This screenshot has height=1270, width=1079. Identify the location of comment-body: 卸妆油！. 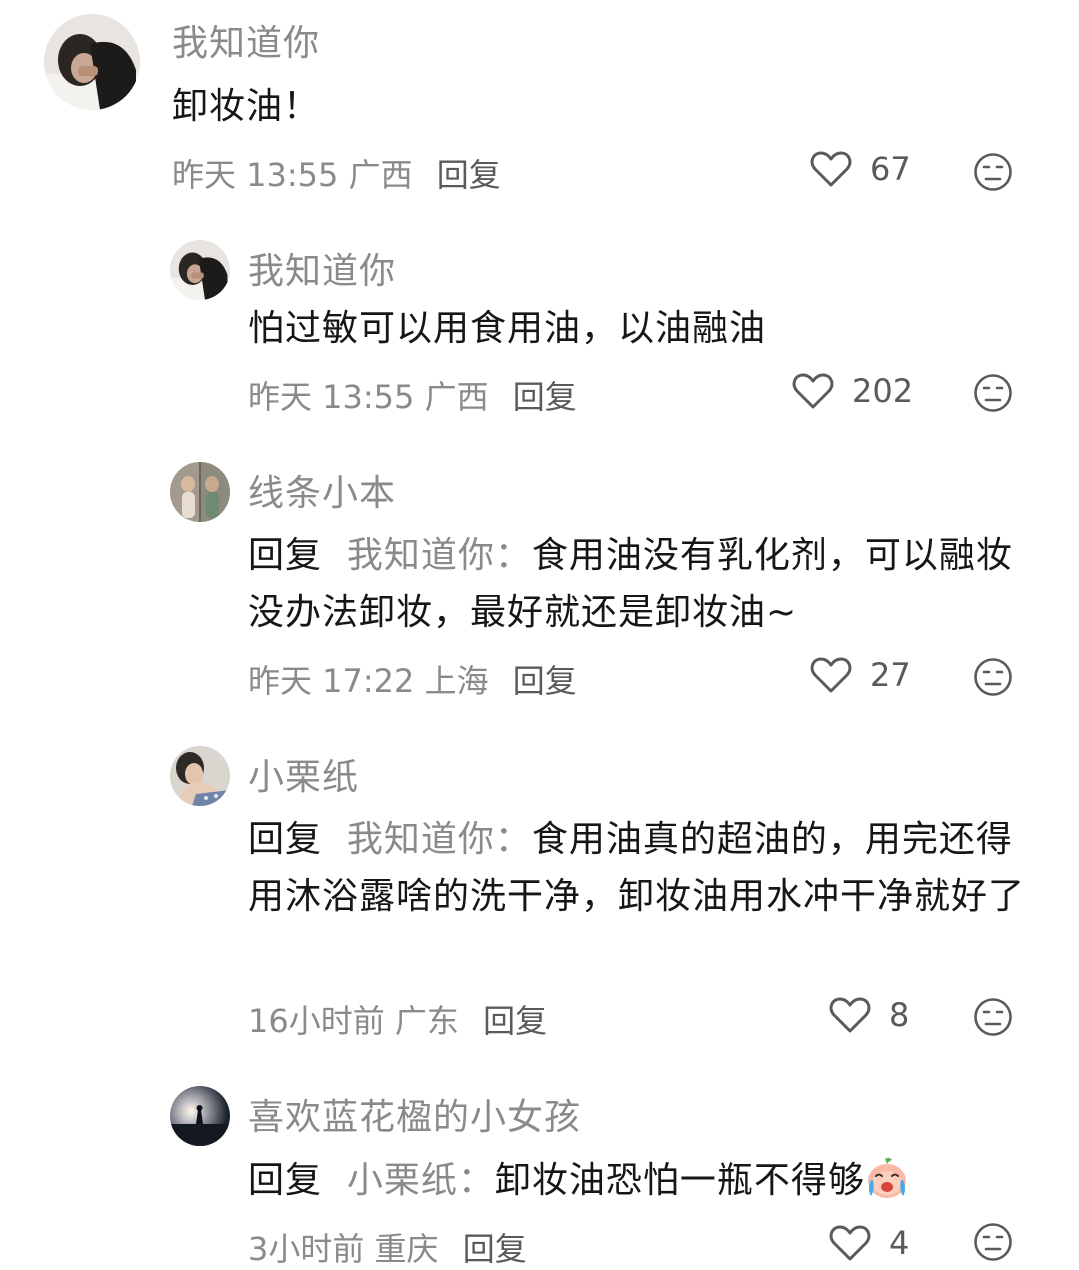
(246, 106).